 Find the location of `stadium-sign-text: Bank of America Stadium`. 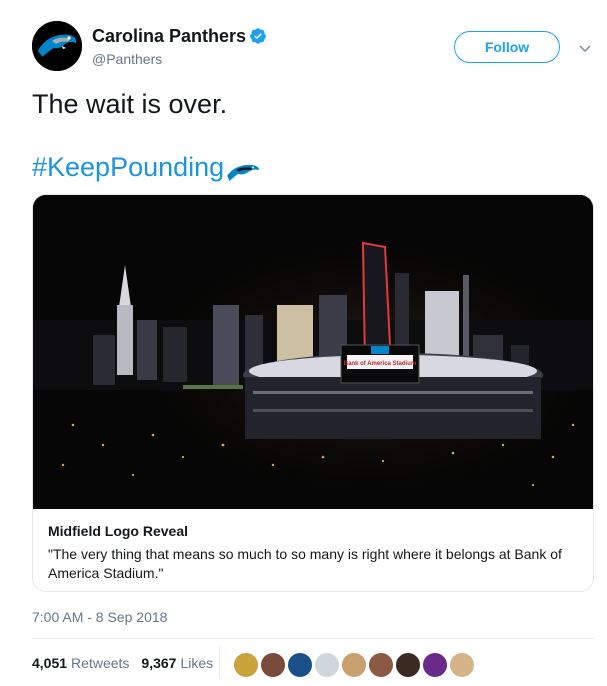

stadium-sign-text: Bank of America Stadium is located at coordinates (380, 364).